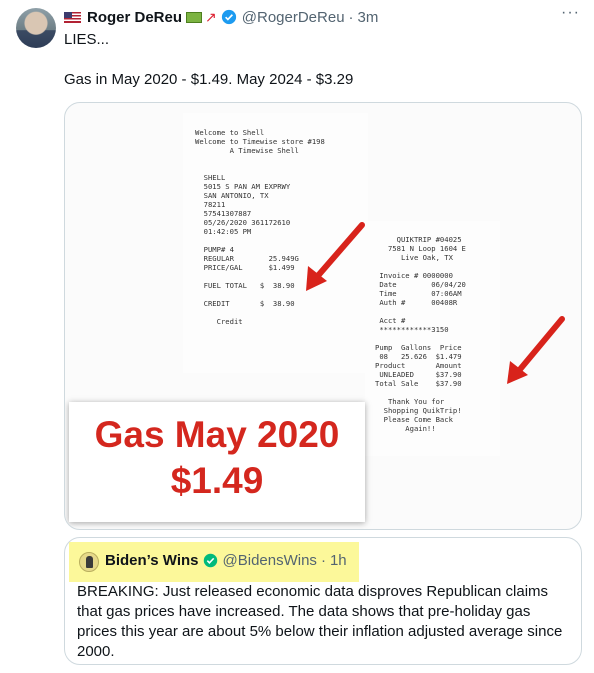 This screenshot has height=673, width=594. Describe the element at coordinates (211, 16) in the screenshot. I see `chart-increasing-icon: ↗` at that location.